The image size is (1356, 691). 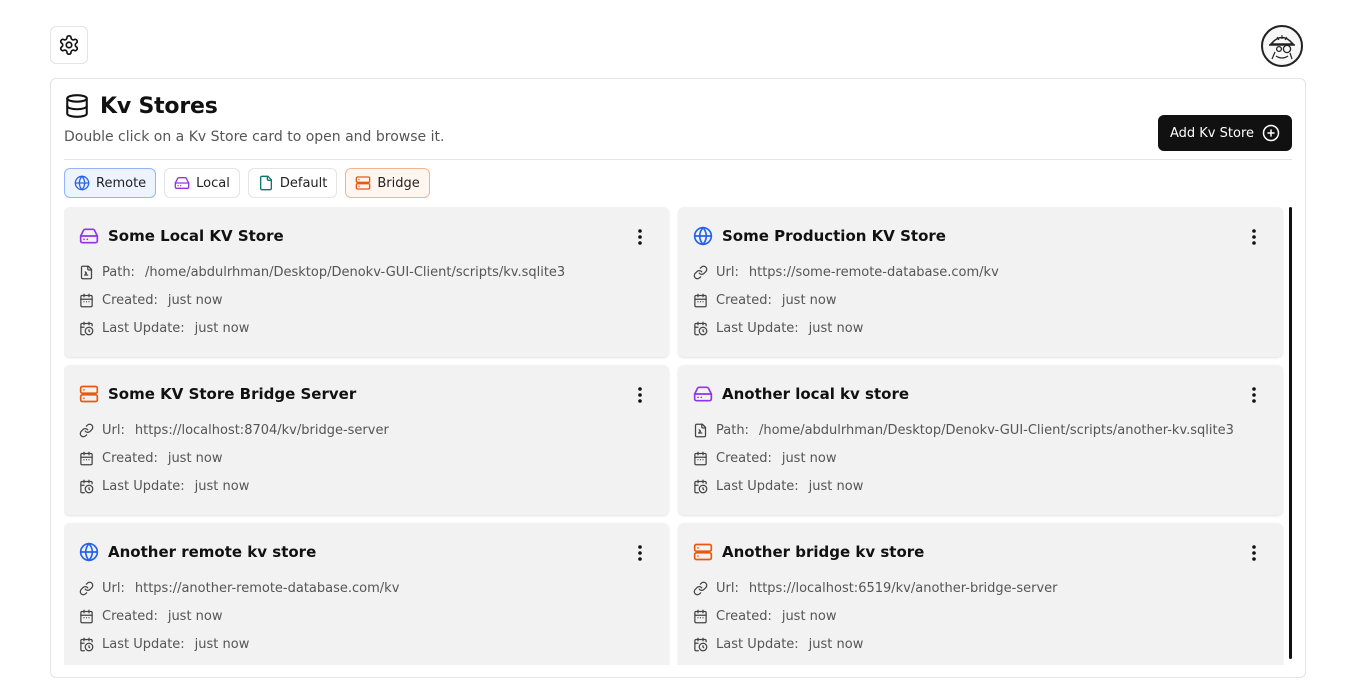 I want to click on filter-bar: Remote Local Default Bridge, so click(x=247, y=183).